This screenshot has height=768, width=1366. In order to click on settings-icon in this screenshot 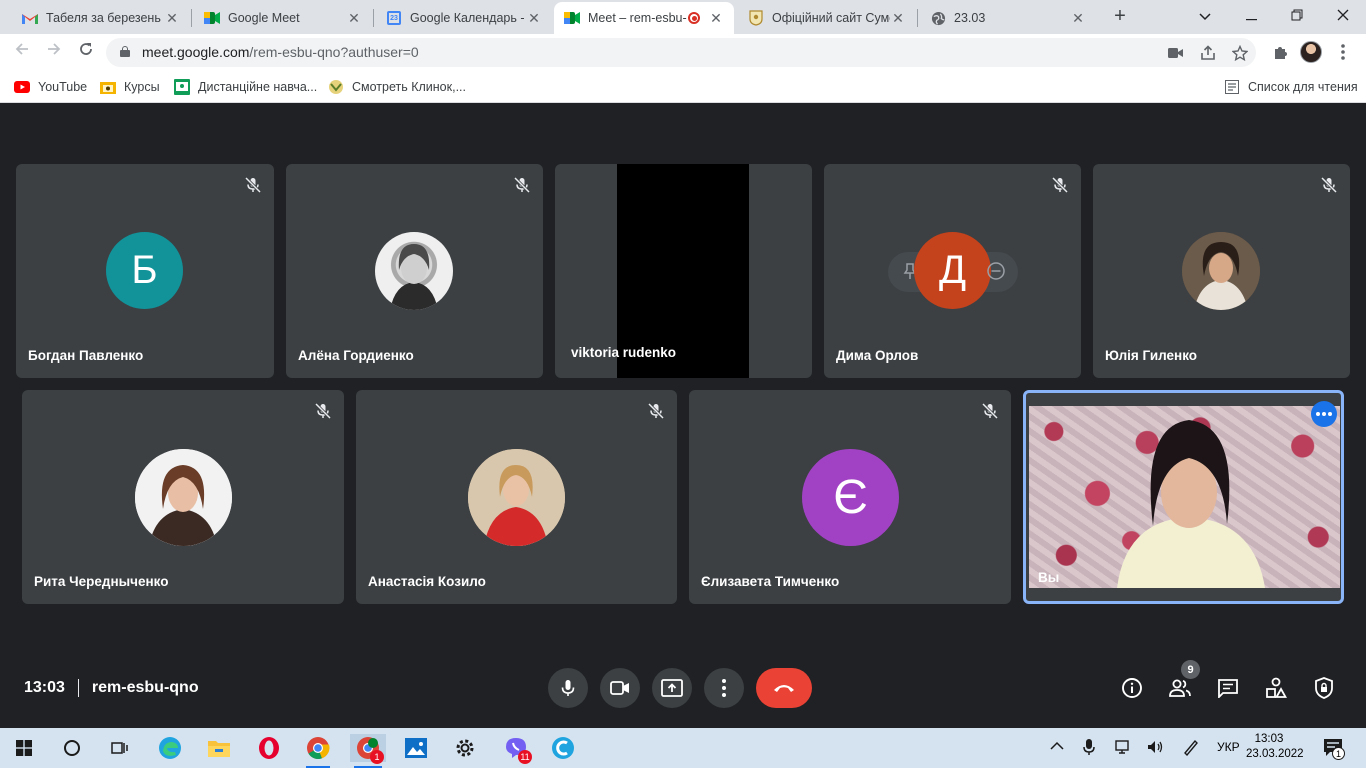, I will do `click(465, 748)`.